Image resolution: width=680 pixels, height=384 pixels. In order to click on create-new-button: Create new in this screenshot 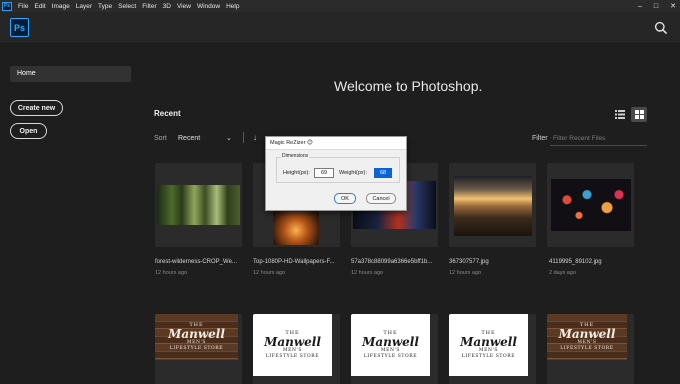, I will do `click(36, 108)`.